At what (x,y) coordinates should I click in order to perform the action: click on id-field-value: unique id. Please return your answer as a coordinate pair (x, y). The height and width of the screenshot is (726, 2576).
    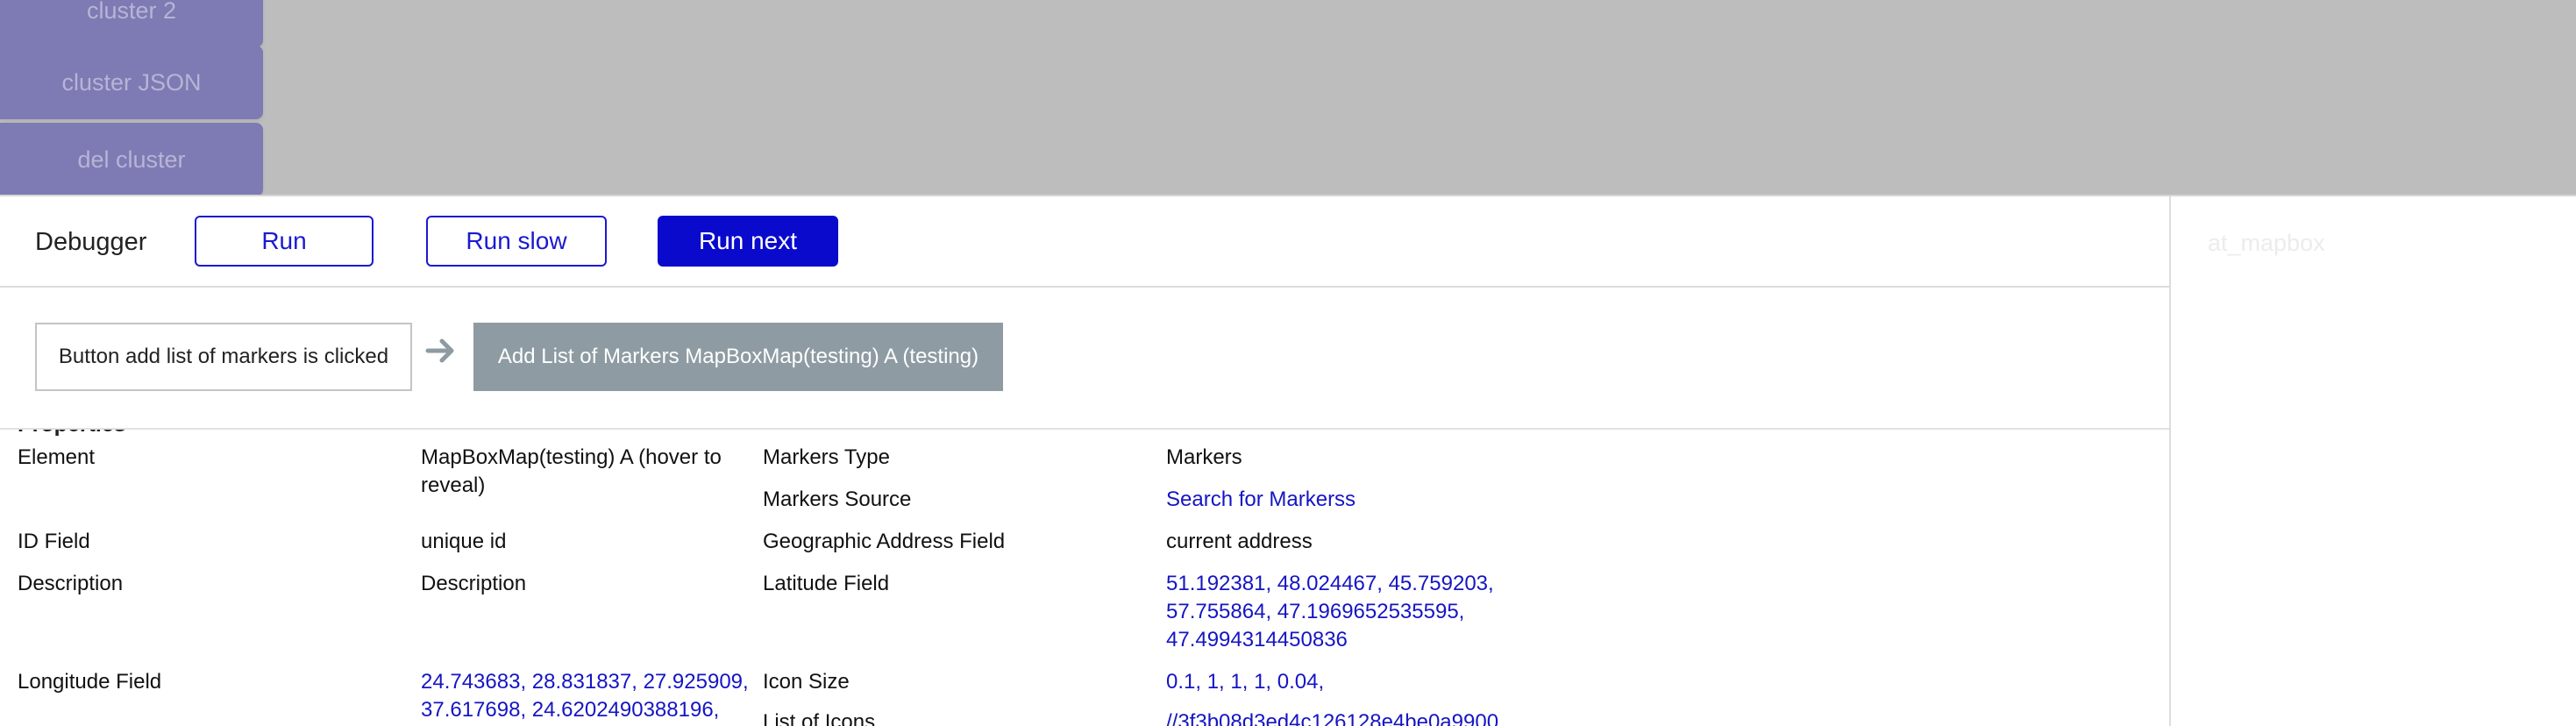
    Looking at the image, I should click on (464, 541).